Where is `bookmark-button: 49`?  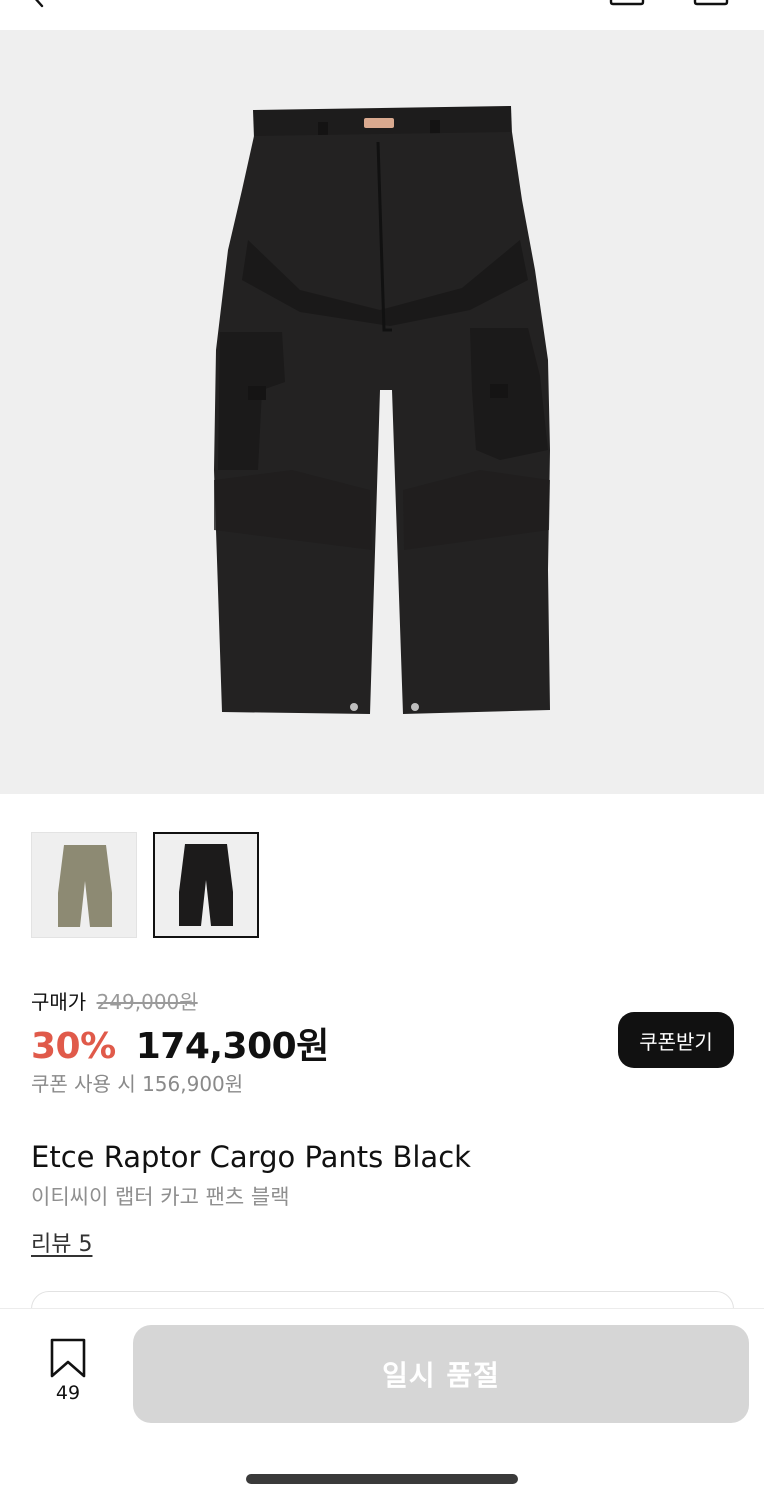
bookmark-button: 49 is located at coordinates (68, 1373).